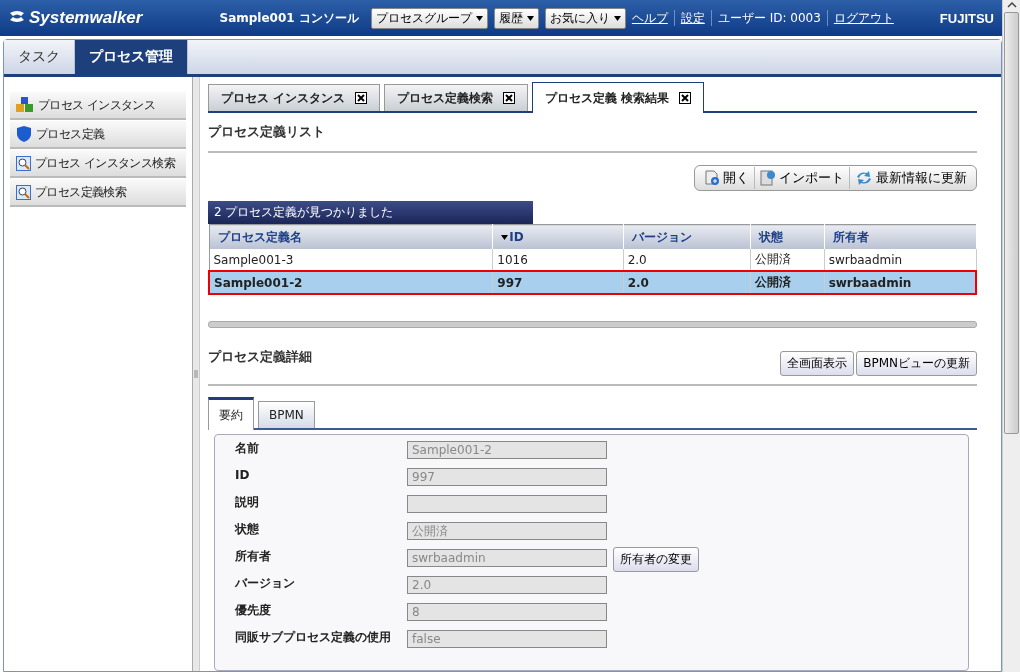  I want to click on sidebar-item: プロセス定義, so click(98, 135).